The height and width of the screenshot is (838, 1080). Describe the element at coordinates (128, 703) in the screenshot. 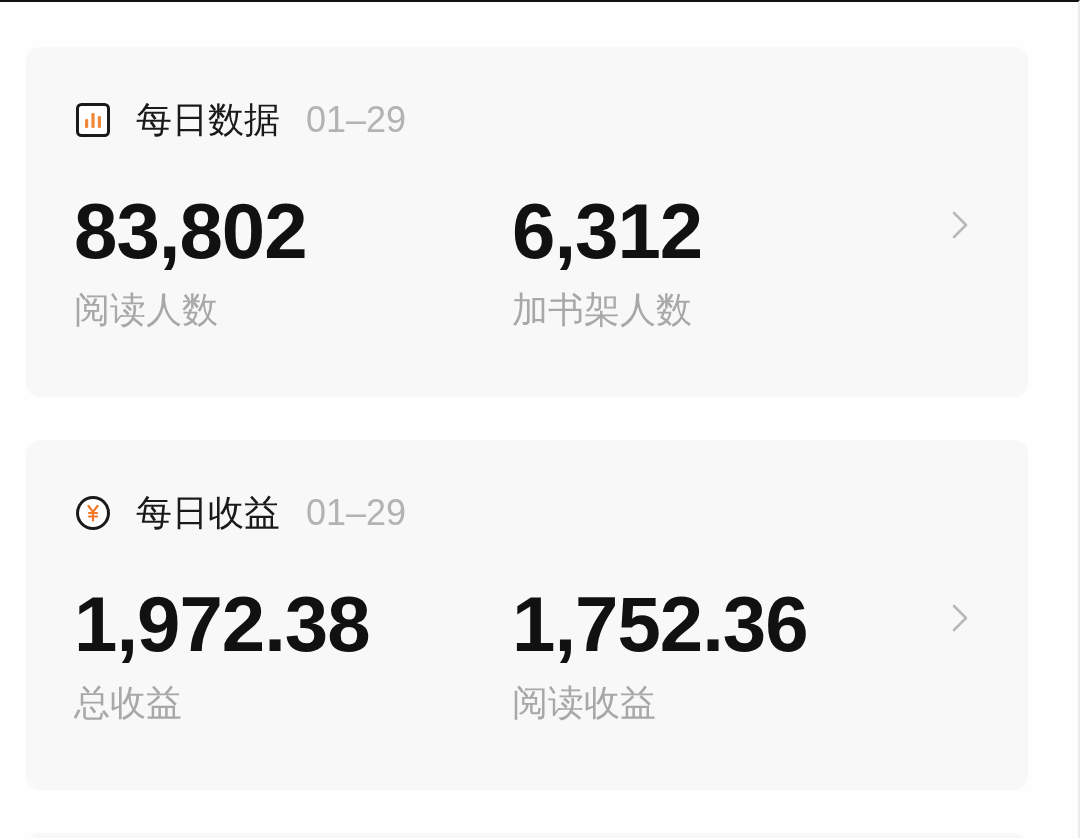

I see `metric-label: 总收益` at that location.